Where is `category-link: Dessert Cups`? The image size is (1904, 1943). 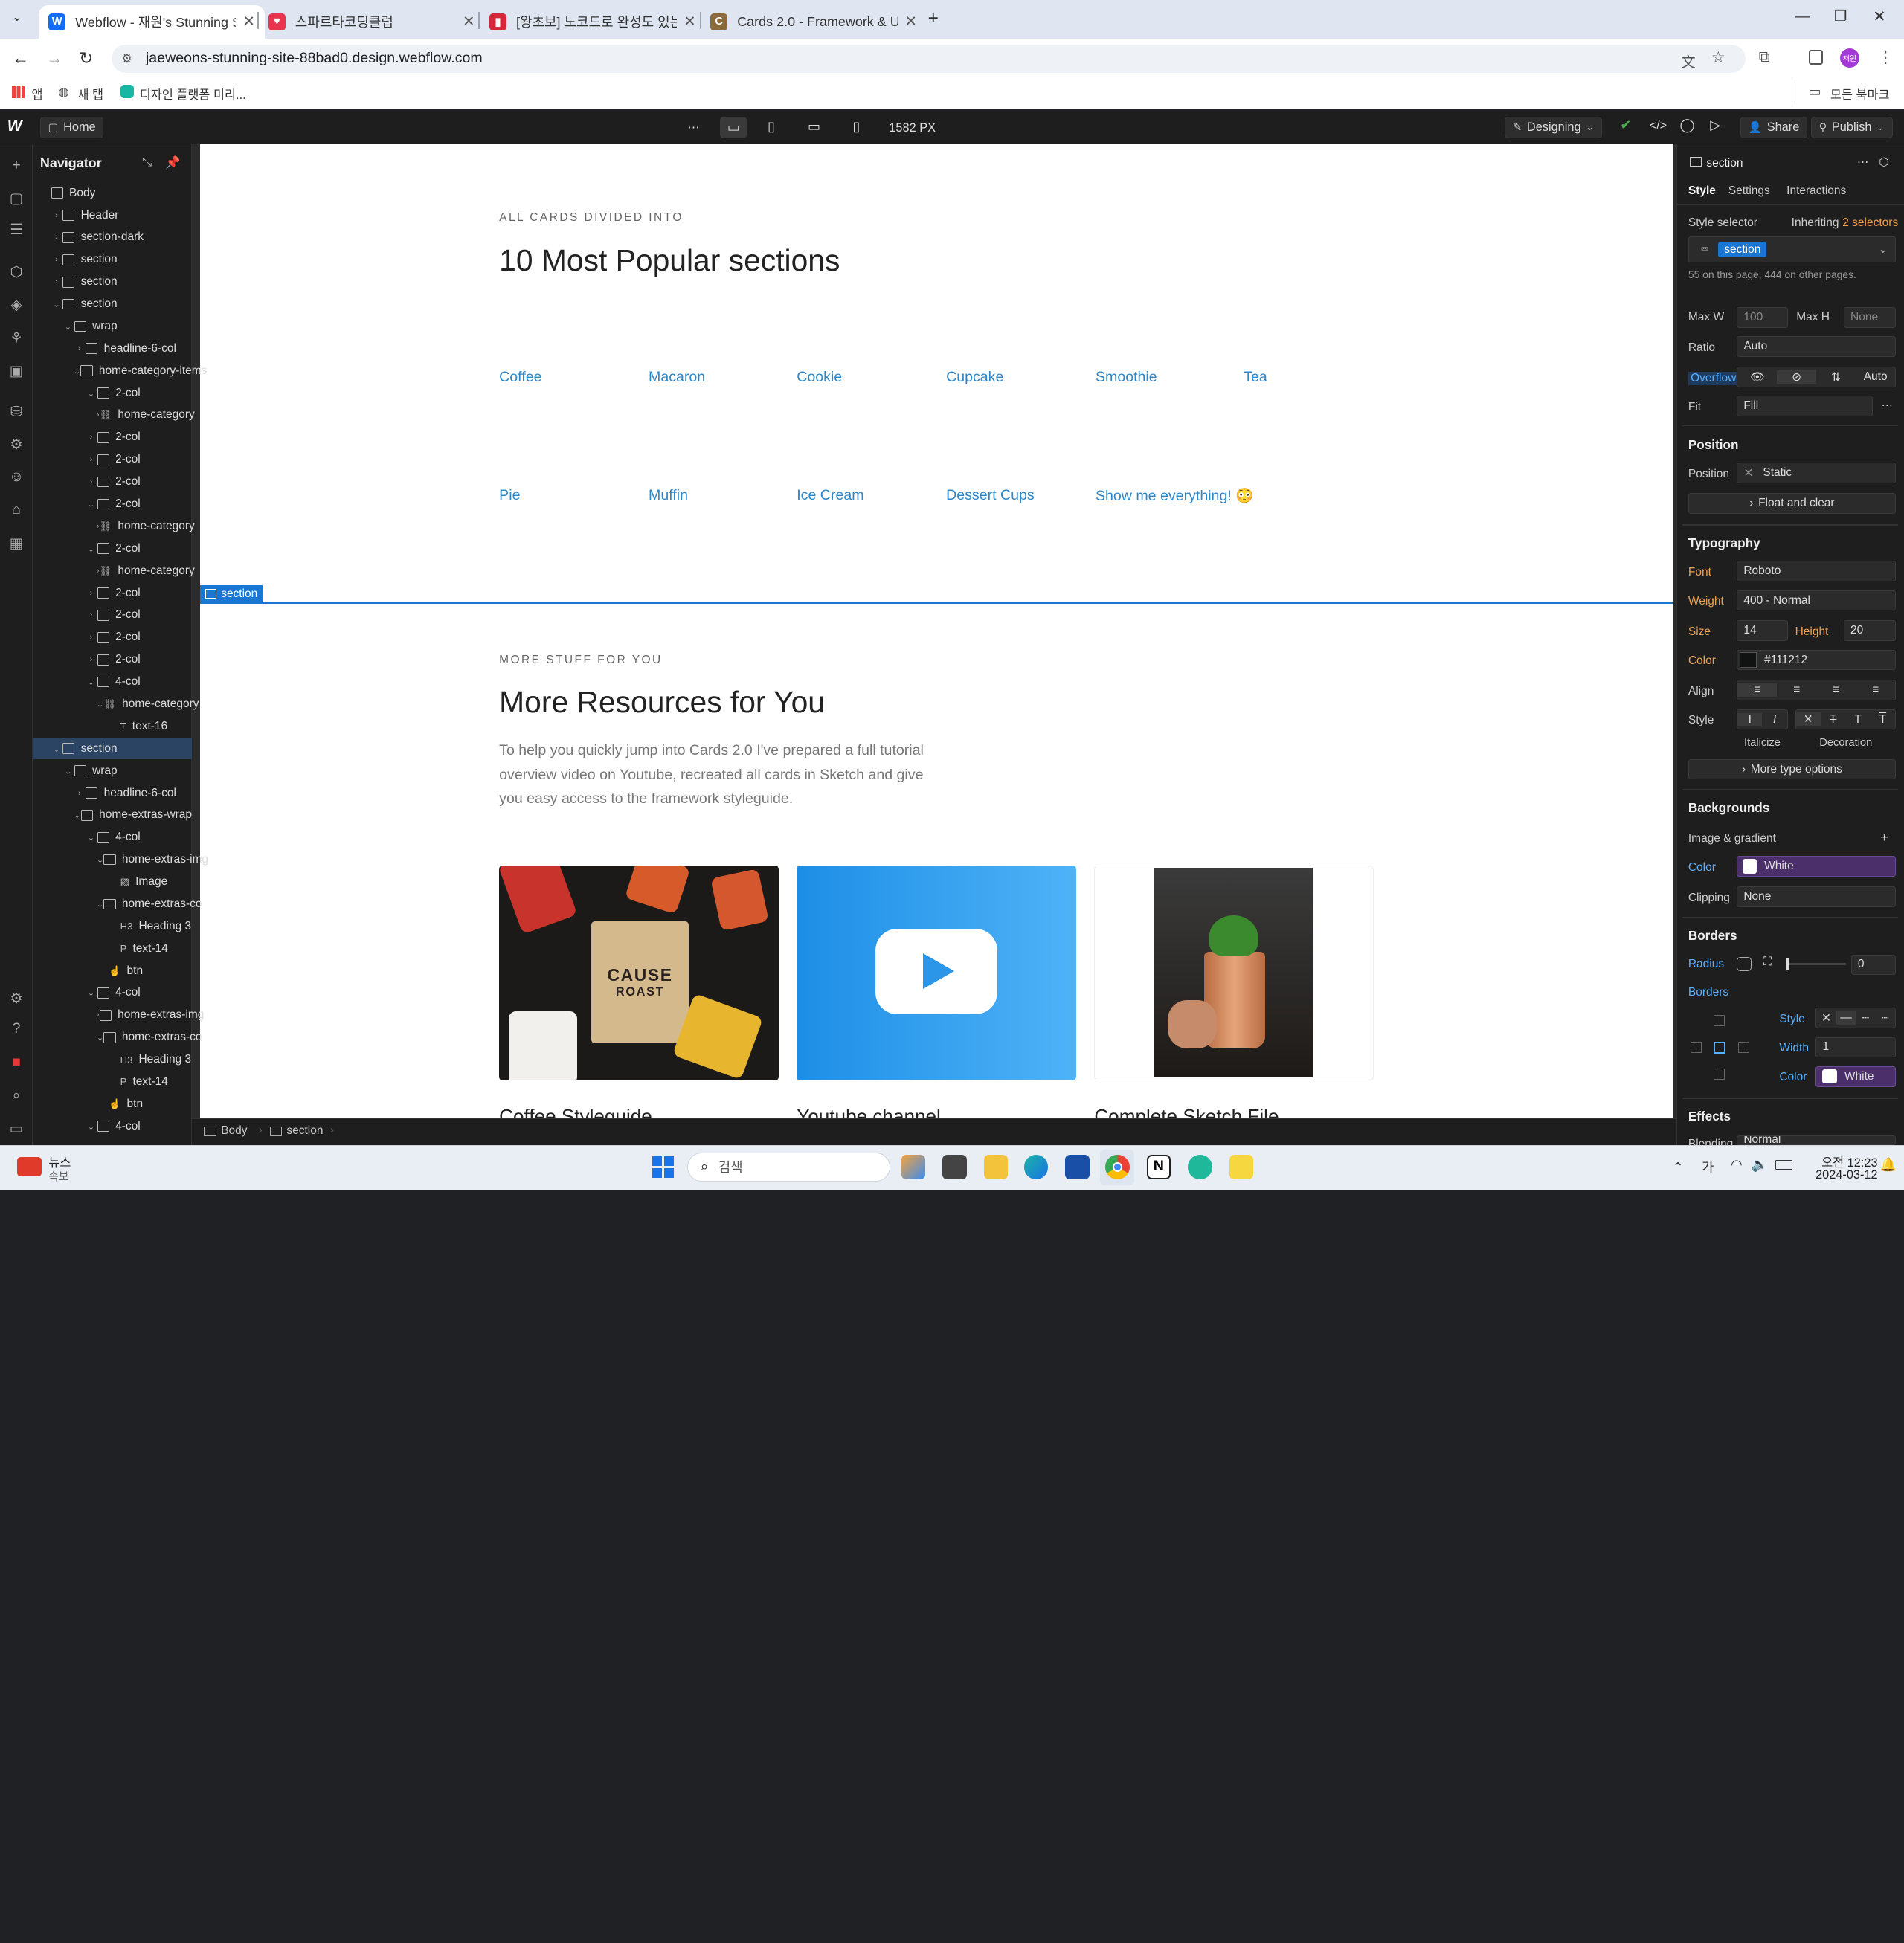
category-link: Dessert Cups is located at coordinates (991, 495).